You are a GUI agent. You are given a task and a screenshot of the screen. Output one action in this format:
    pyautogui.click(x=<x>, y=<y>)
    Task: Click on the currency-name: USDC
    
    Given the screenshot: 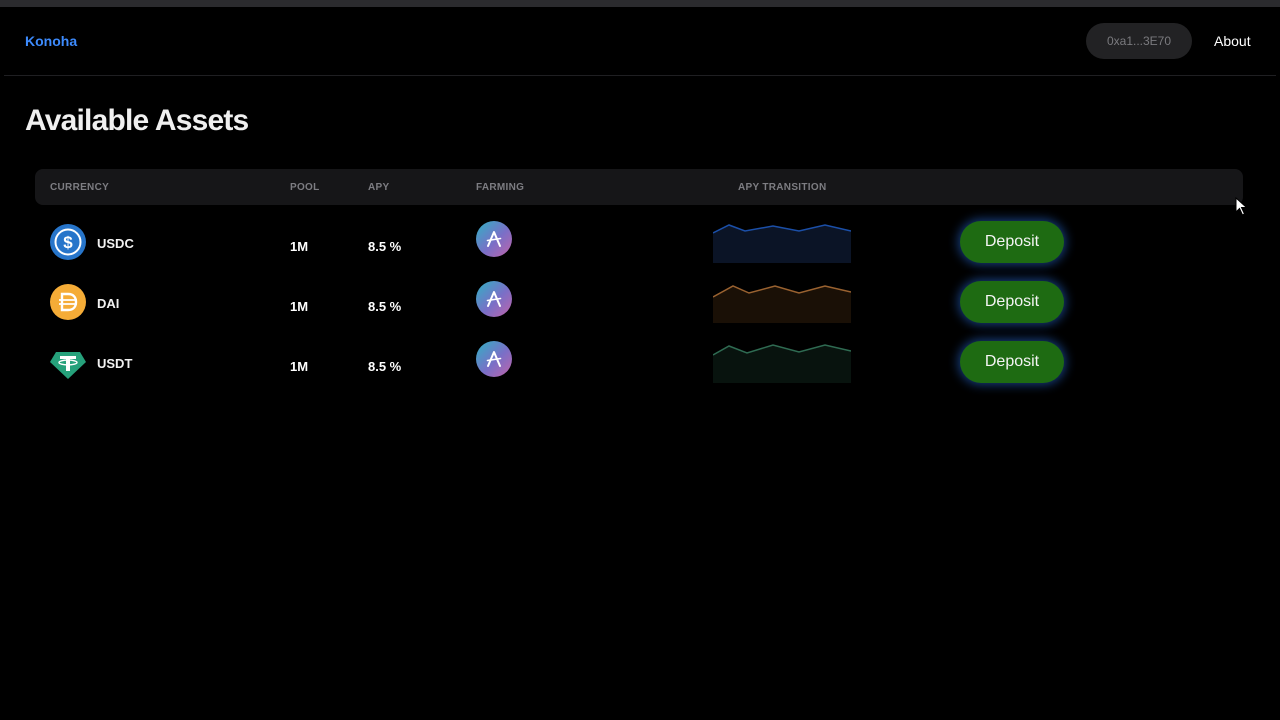 What is the action you would take?
    pyautogui.click(x=115, y=243)
    